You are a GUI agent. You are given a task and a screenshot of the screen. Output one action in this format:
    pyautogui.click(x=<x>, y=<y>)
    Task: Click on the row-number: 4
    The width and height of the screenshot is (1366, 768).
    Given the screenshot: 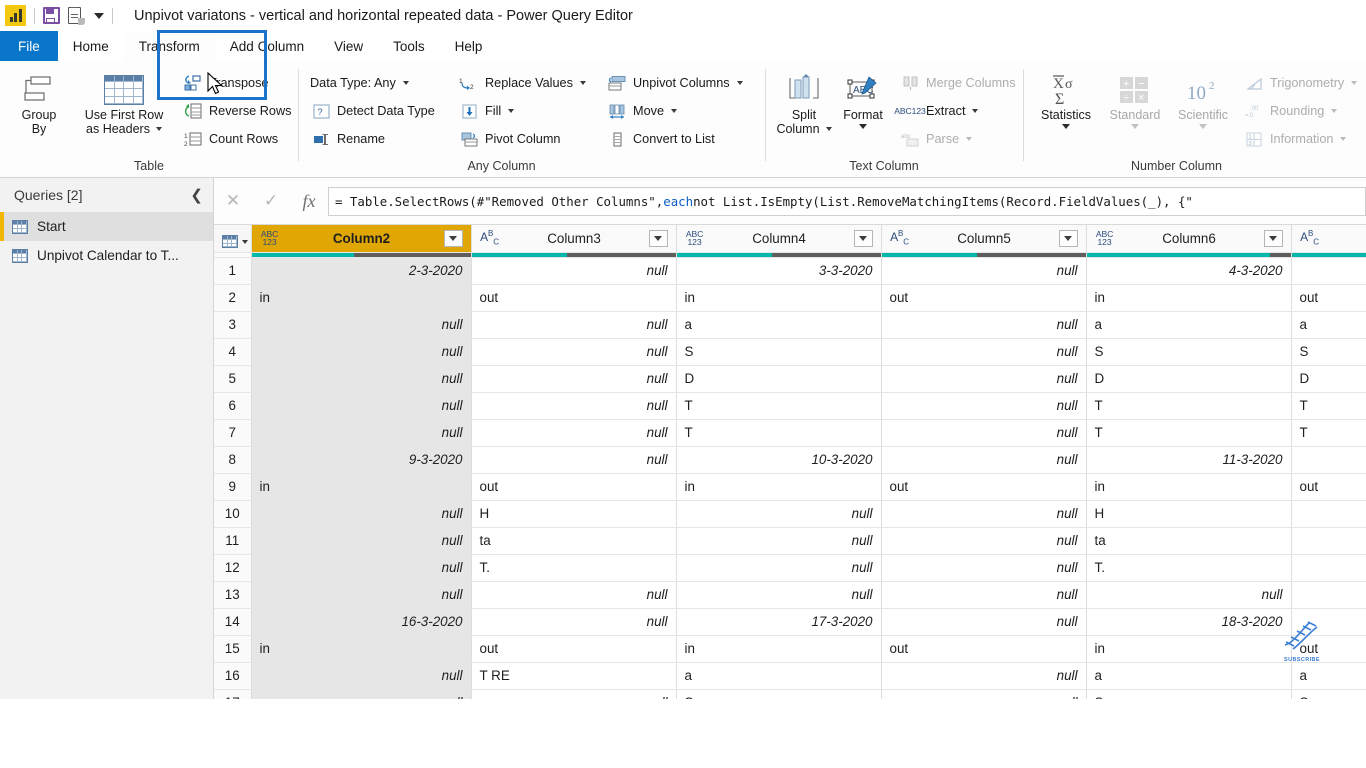 What is the action you would take?
    pyautogui.click(x=233, y=352)
    